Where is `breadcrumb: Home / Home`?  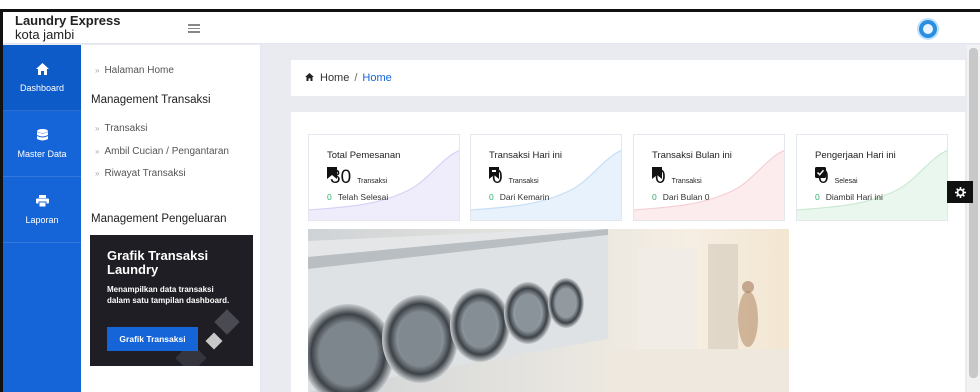 breadcrumb: Home / Home is located at coordinates (628, 78).